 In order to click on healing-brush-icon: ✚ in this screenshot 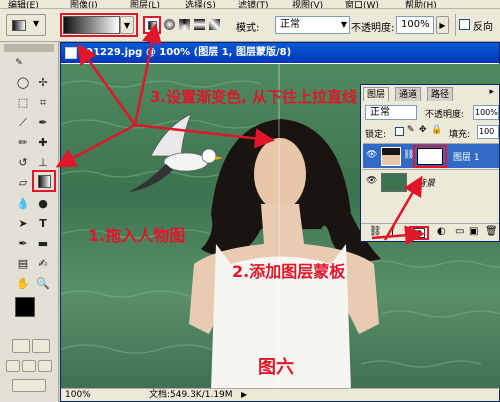, I will do `click(43, 143)`.